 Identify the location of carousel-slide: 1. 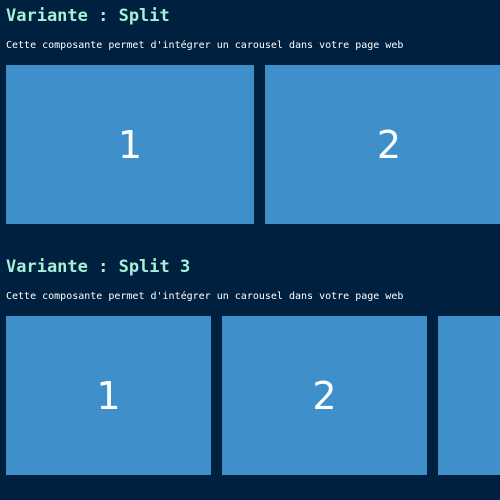
(108, 395).